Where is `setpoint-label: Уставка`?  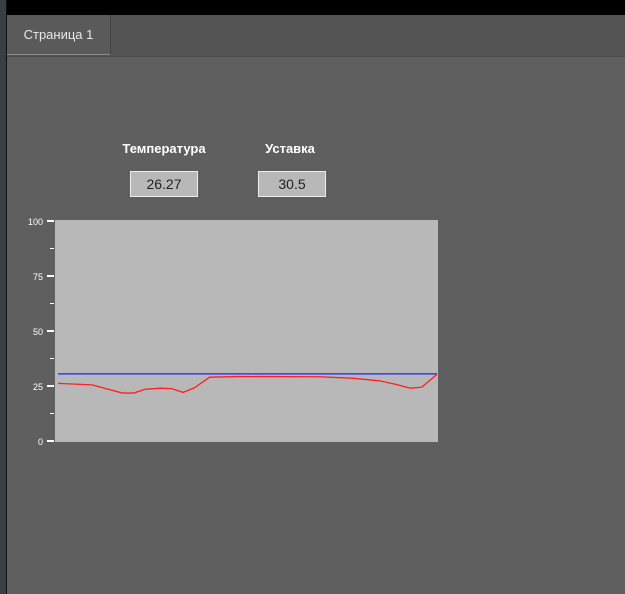
setpoint-label: Уставка is located at coordinates (290, 148).